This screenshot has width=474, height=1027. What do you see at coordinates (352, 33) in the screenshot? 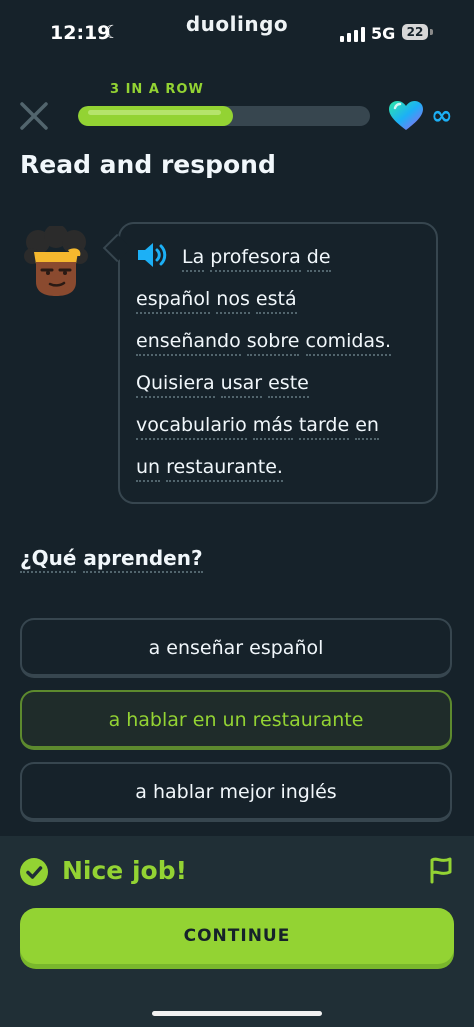
I see `signal-icon` at bounding box center [352, 33].